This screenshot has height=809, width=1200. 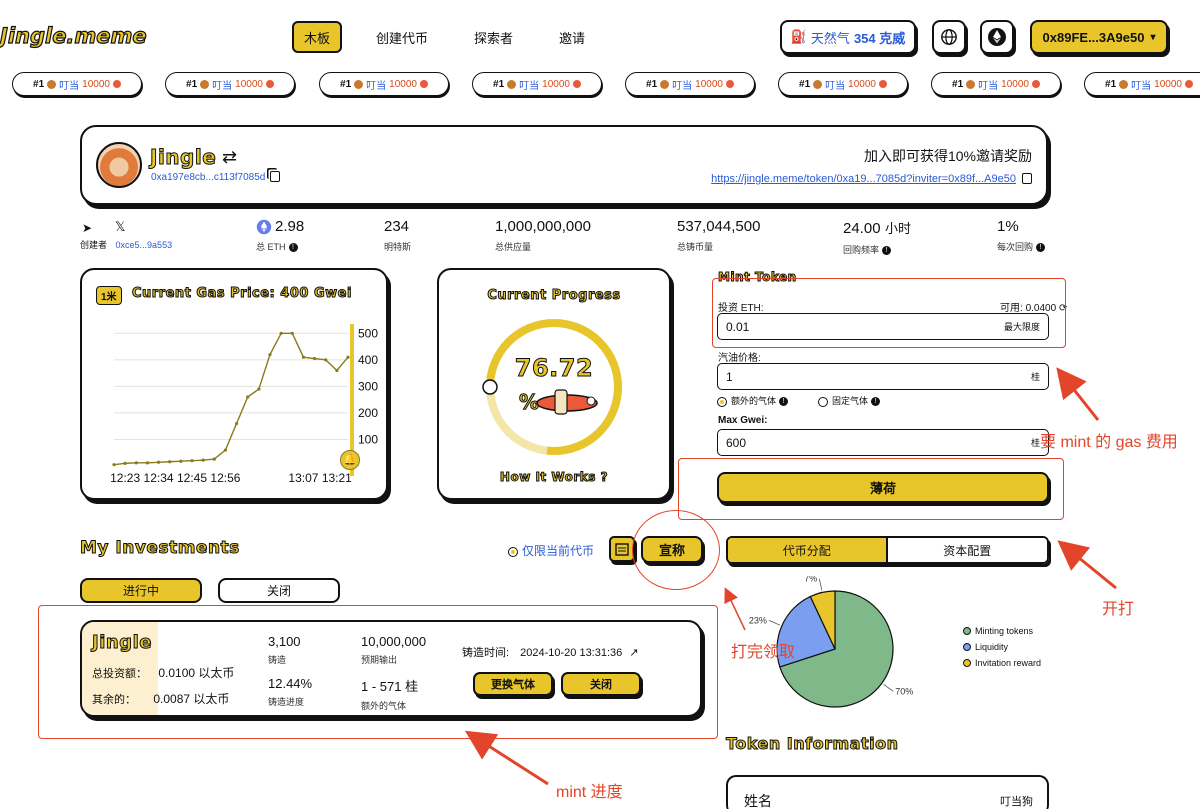 I want to click on minted-label: 总铸币量, so click(x=695, y=247).